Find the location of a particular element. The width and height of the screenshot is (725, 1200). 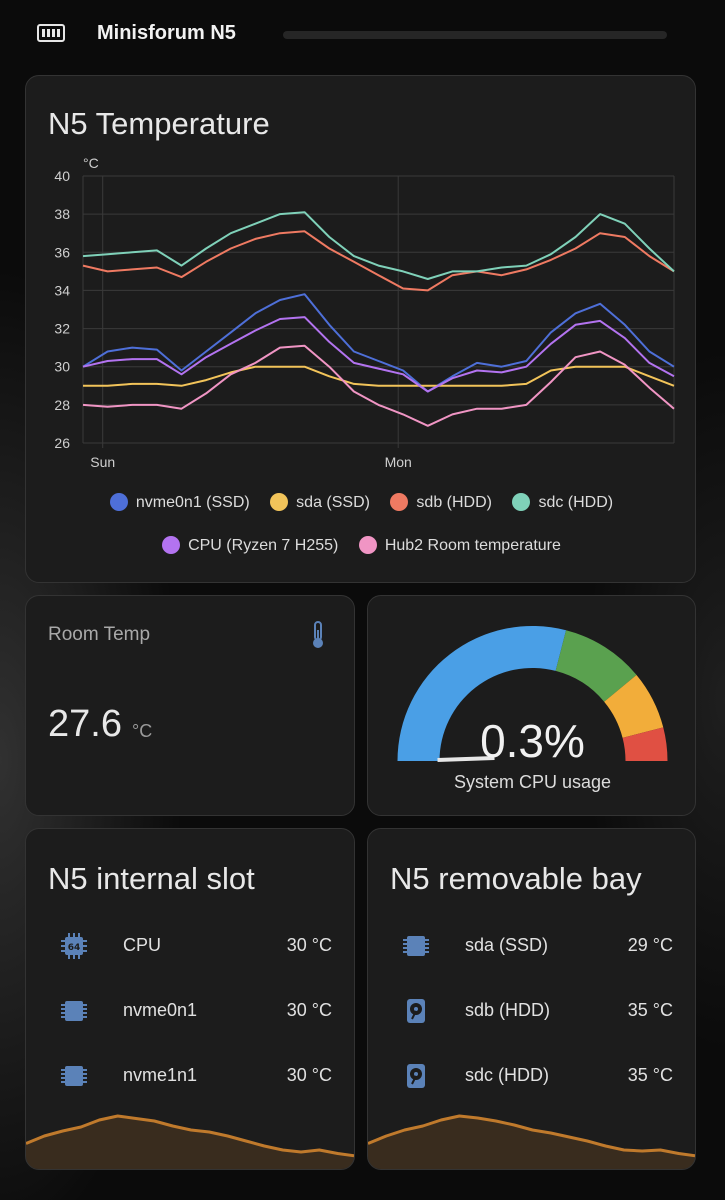

legend-label: sdc (HDD) is located at coordinates (576, 502).